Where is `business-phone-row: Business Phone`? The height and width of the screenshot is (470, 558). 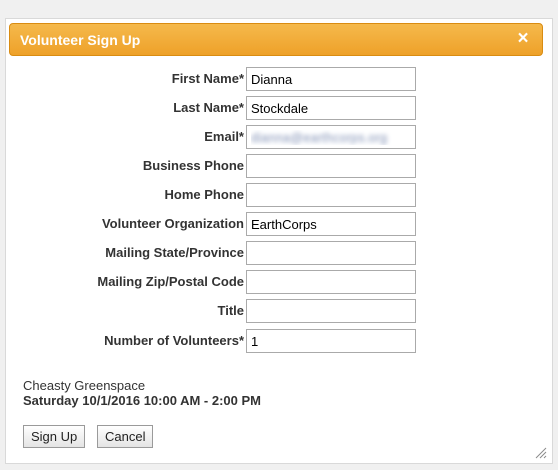
business-phone-row: Business Phone is located at coordinates (280, 166).